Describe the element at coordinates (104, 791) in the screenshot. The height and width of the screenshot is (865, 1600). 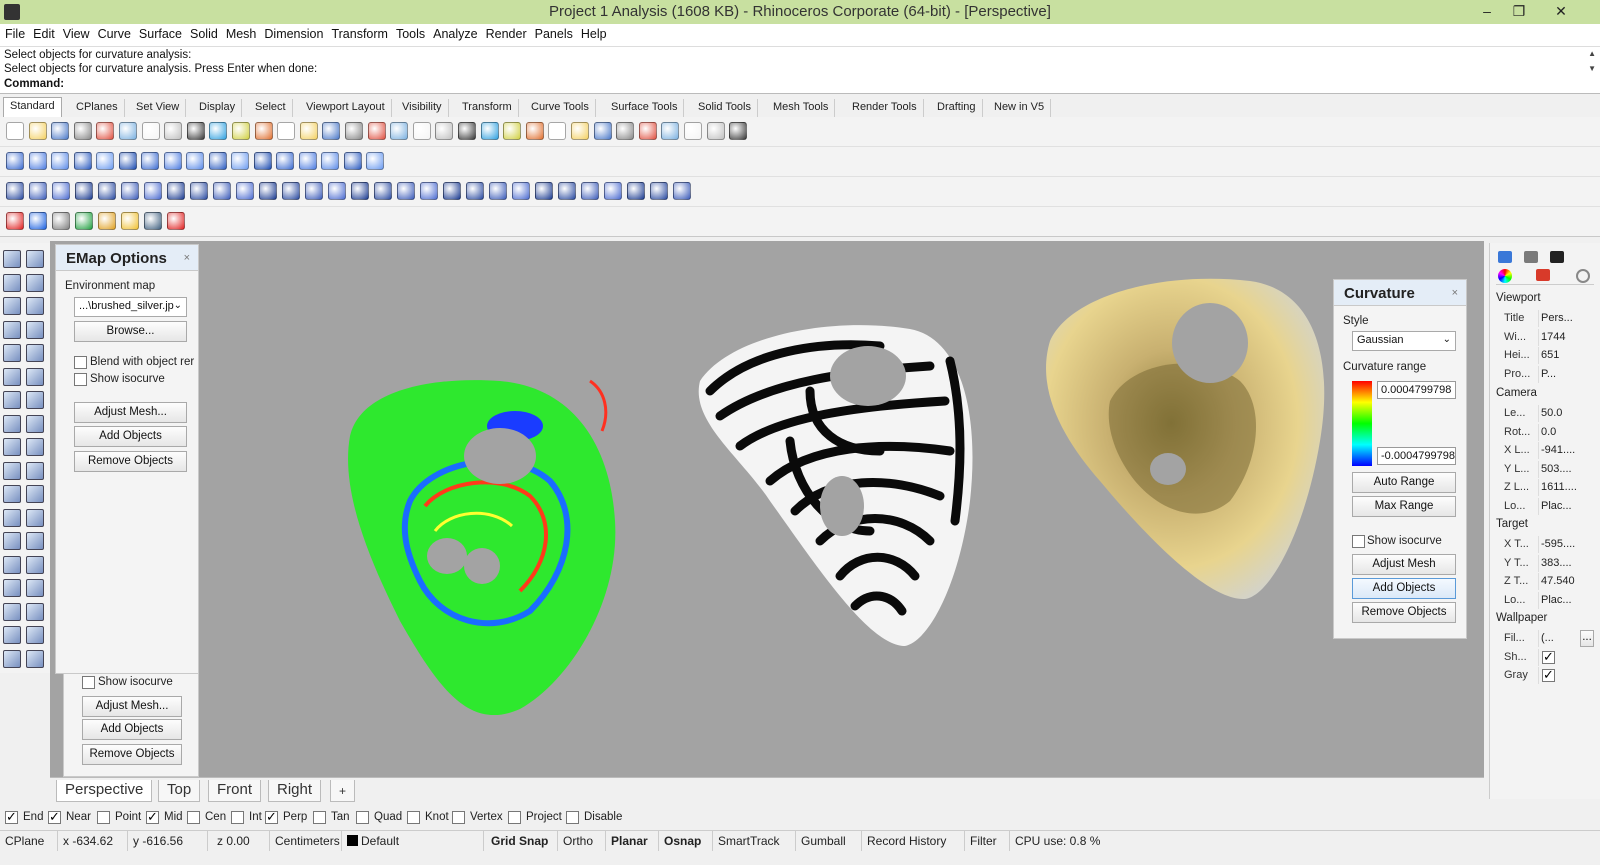
I see `tab-perspective: Perspective` at that location.